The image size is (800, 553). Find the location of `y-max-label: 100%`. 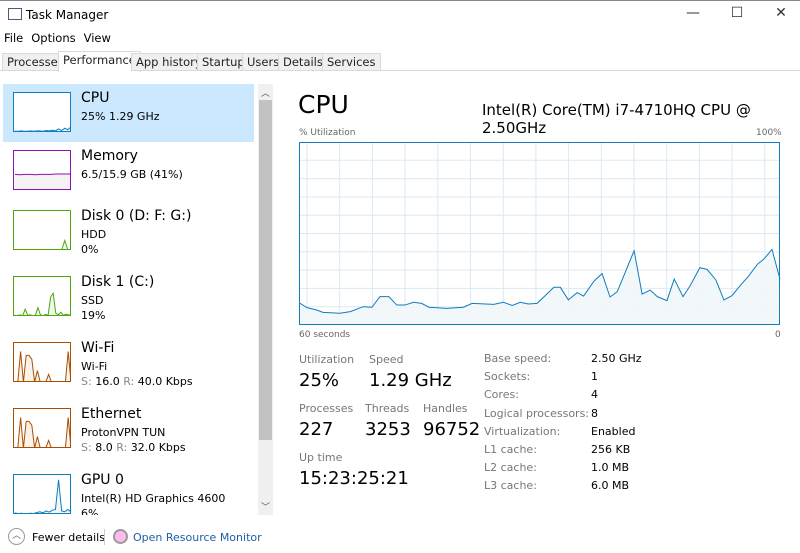

y-max-label: 100% is located at coordinates (769, 133).